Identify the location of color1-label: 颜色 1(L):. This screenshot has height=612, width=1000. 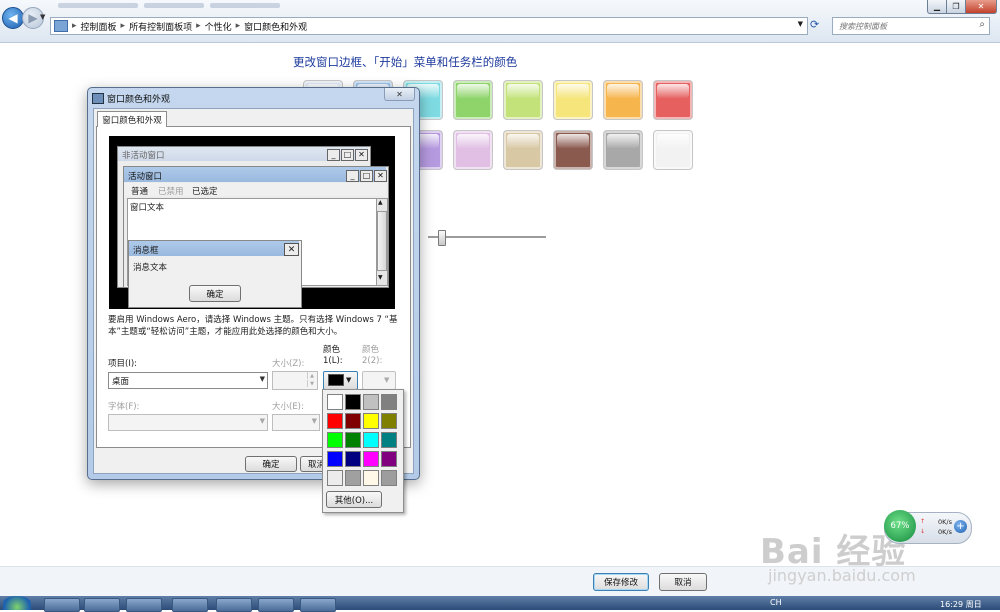
(333, 355).